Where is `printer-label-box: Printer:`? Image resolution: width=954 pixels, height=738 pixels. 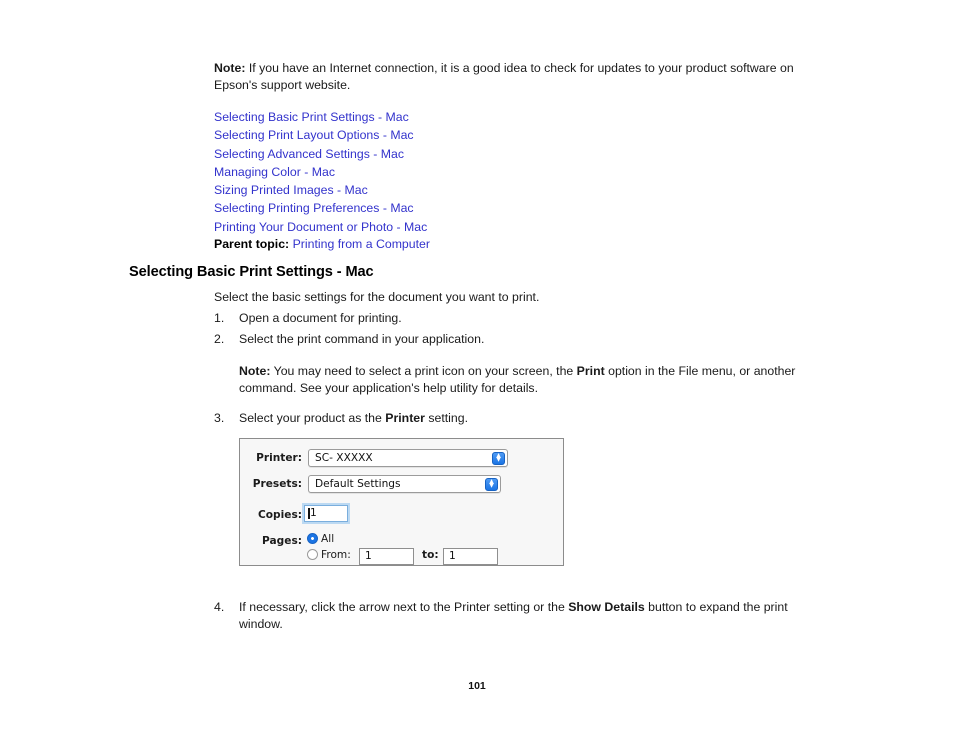
printer-label-box: Printer: is located at coordinates (271, 458).